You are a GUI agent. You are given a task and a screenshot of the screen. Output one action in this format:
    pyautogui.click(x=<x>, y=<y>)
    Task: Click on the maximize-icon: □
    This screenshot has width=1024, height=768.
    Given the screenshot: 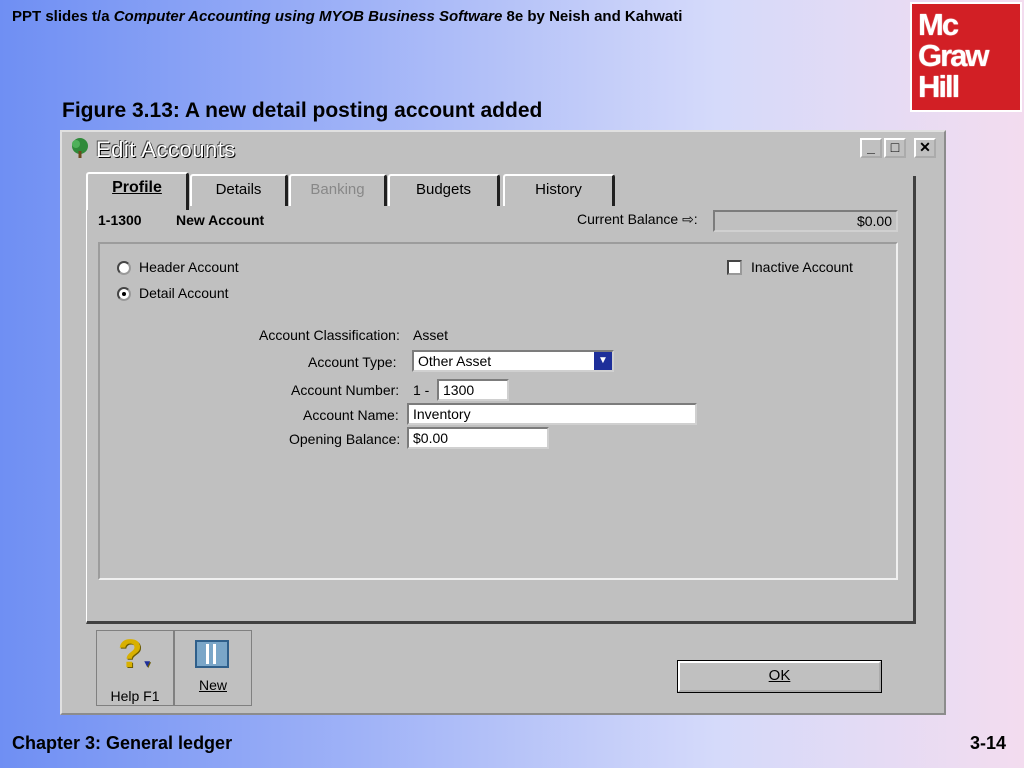 What is the action you would take?
    pyautogui.click(x=895, y=147)
    